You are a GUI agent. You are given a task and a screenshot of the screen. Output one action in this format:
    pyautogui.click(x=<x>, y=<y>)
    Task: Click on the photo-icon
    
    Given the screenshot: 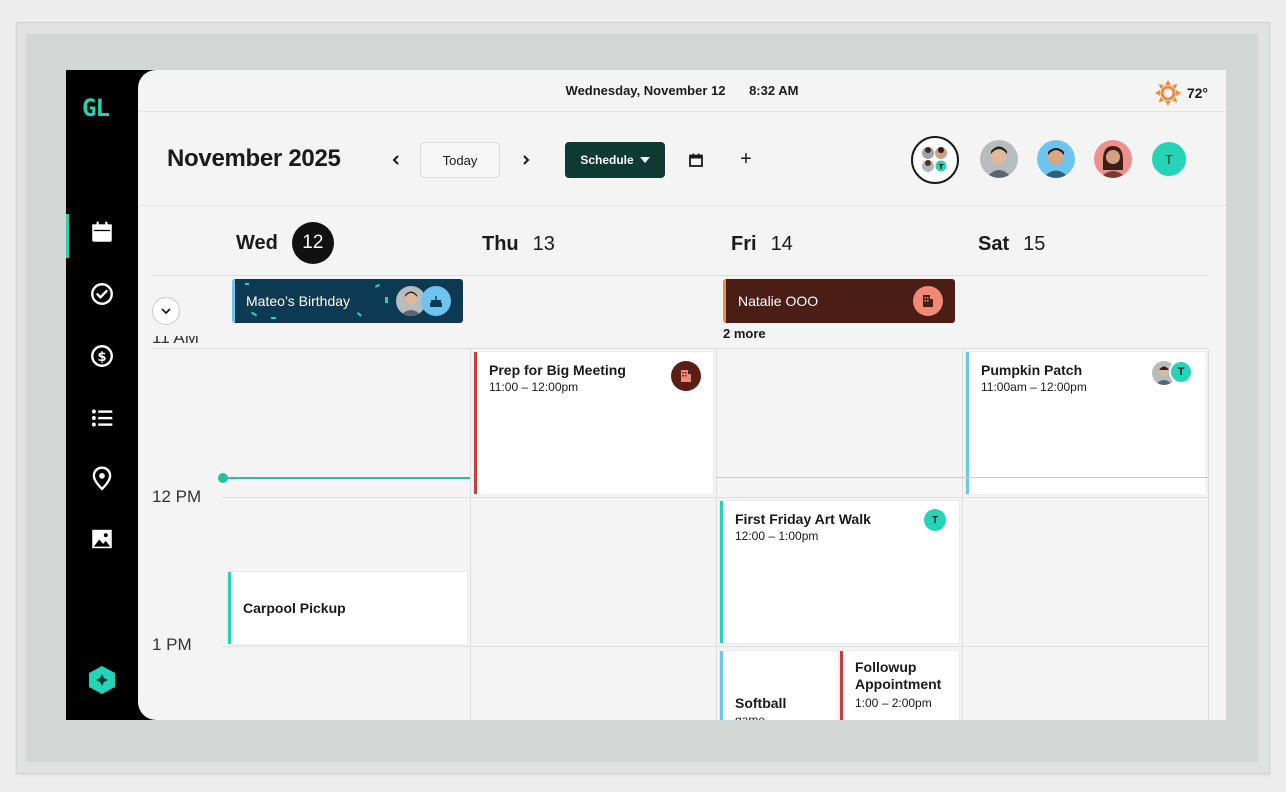 What is the action you would take?
    pyautogui.click(x=102, y=539)
    